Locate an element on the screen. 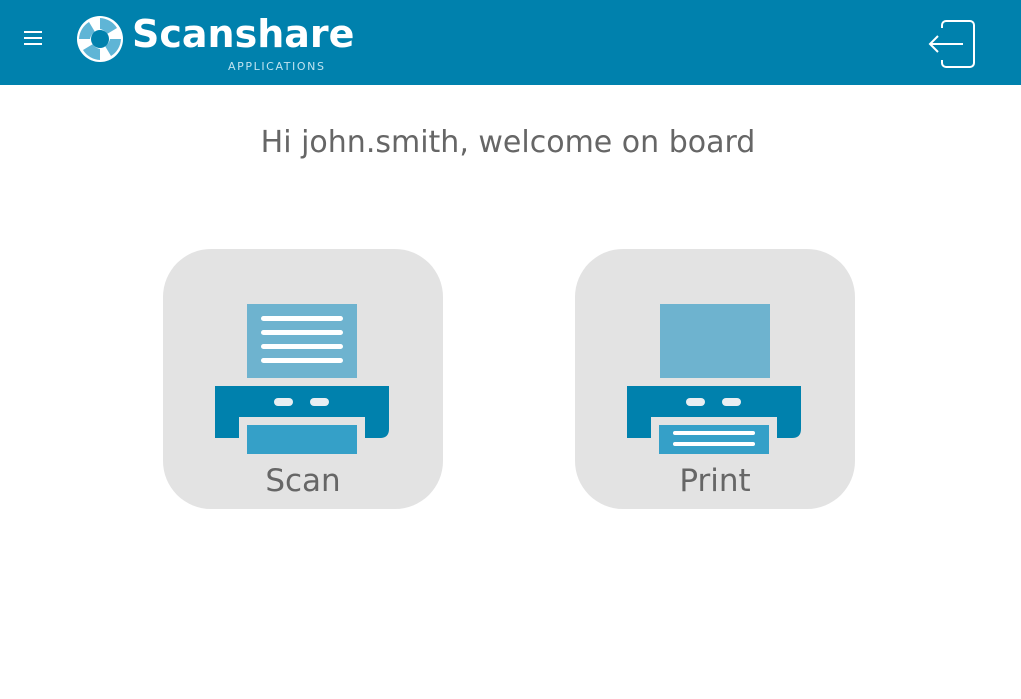 The width and height of the screenshot is (1021, 699). app-header: Scanshare APPLICATIONS is located at coordinates (510, 42).